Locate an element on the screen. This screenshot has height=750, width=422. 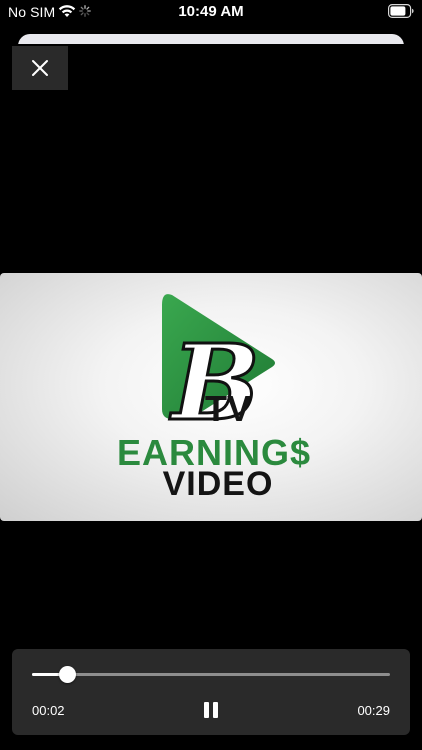
earnings-video-logo: B TV EARNING$ VIDEO is located at coordinates (213, 398).